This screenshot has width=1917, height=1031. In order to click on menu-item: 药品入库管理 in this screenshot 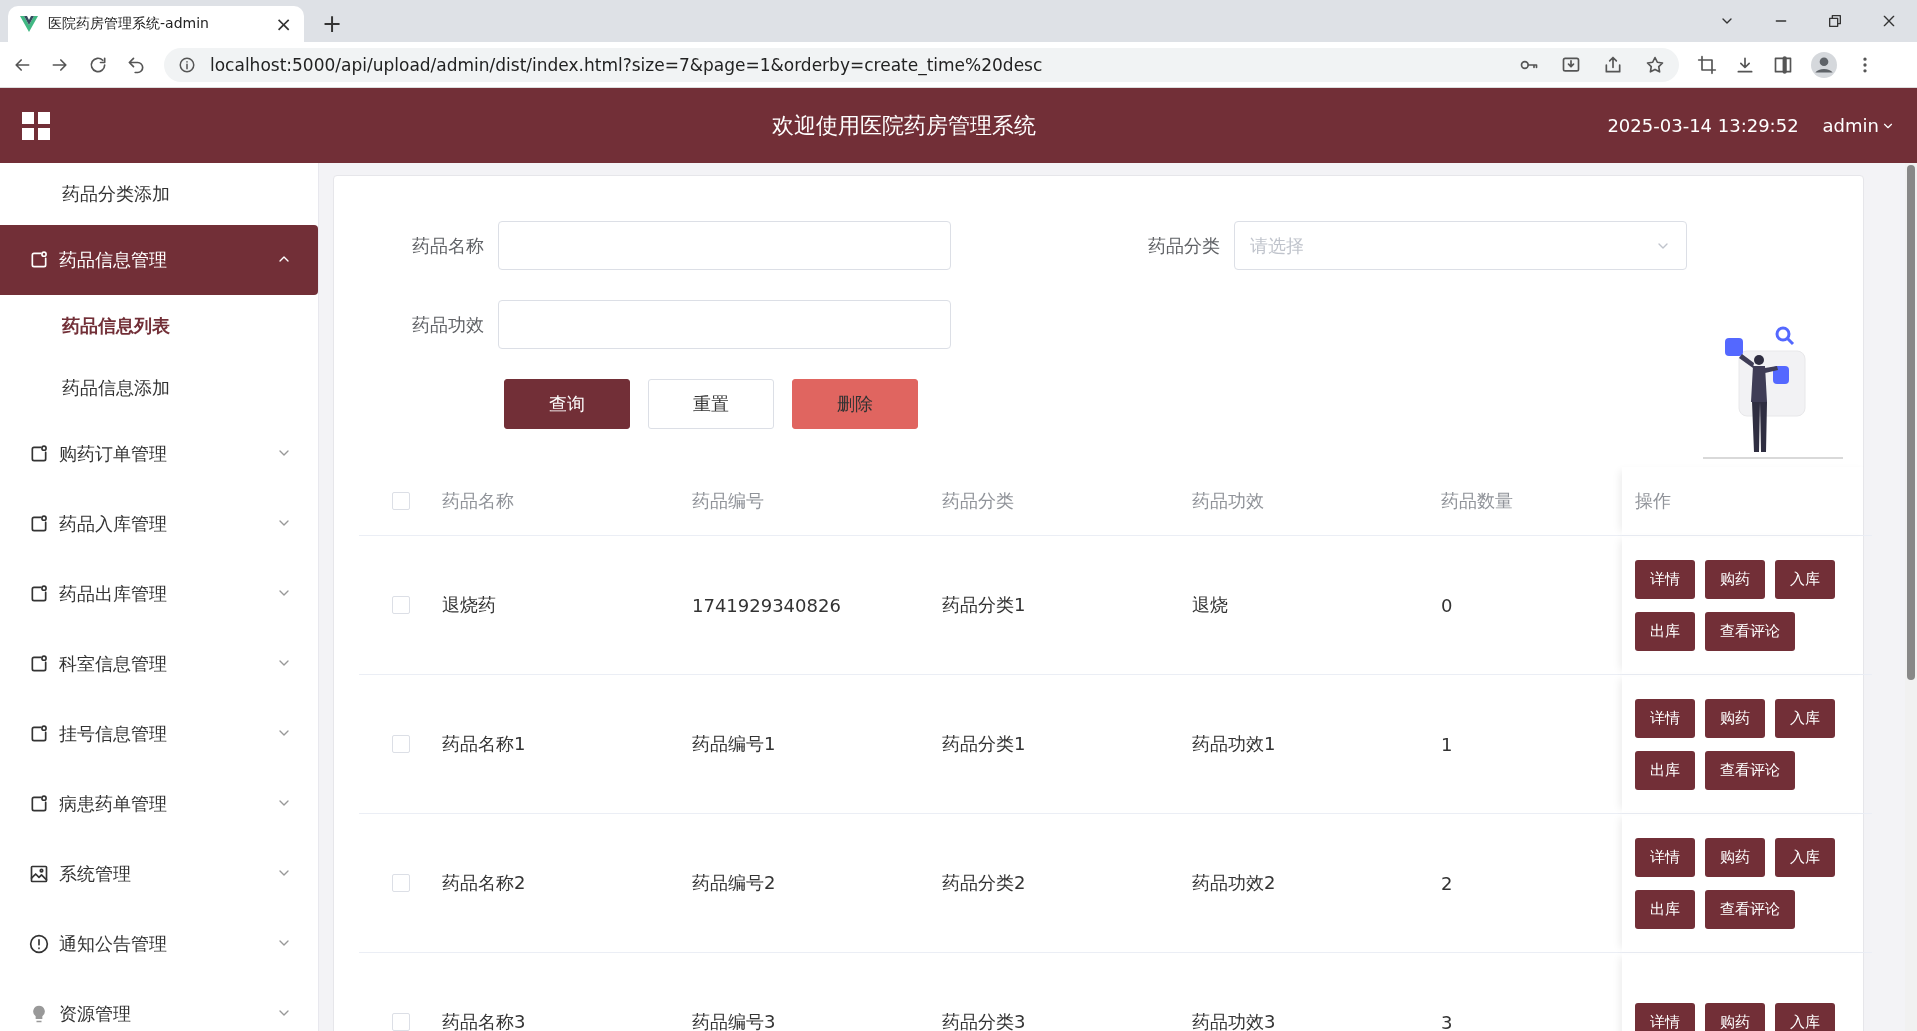, I will do `click(159, 524)`.